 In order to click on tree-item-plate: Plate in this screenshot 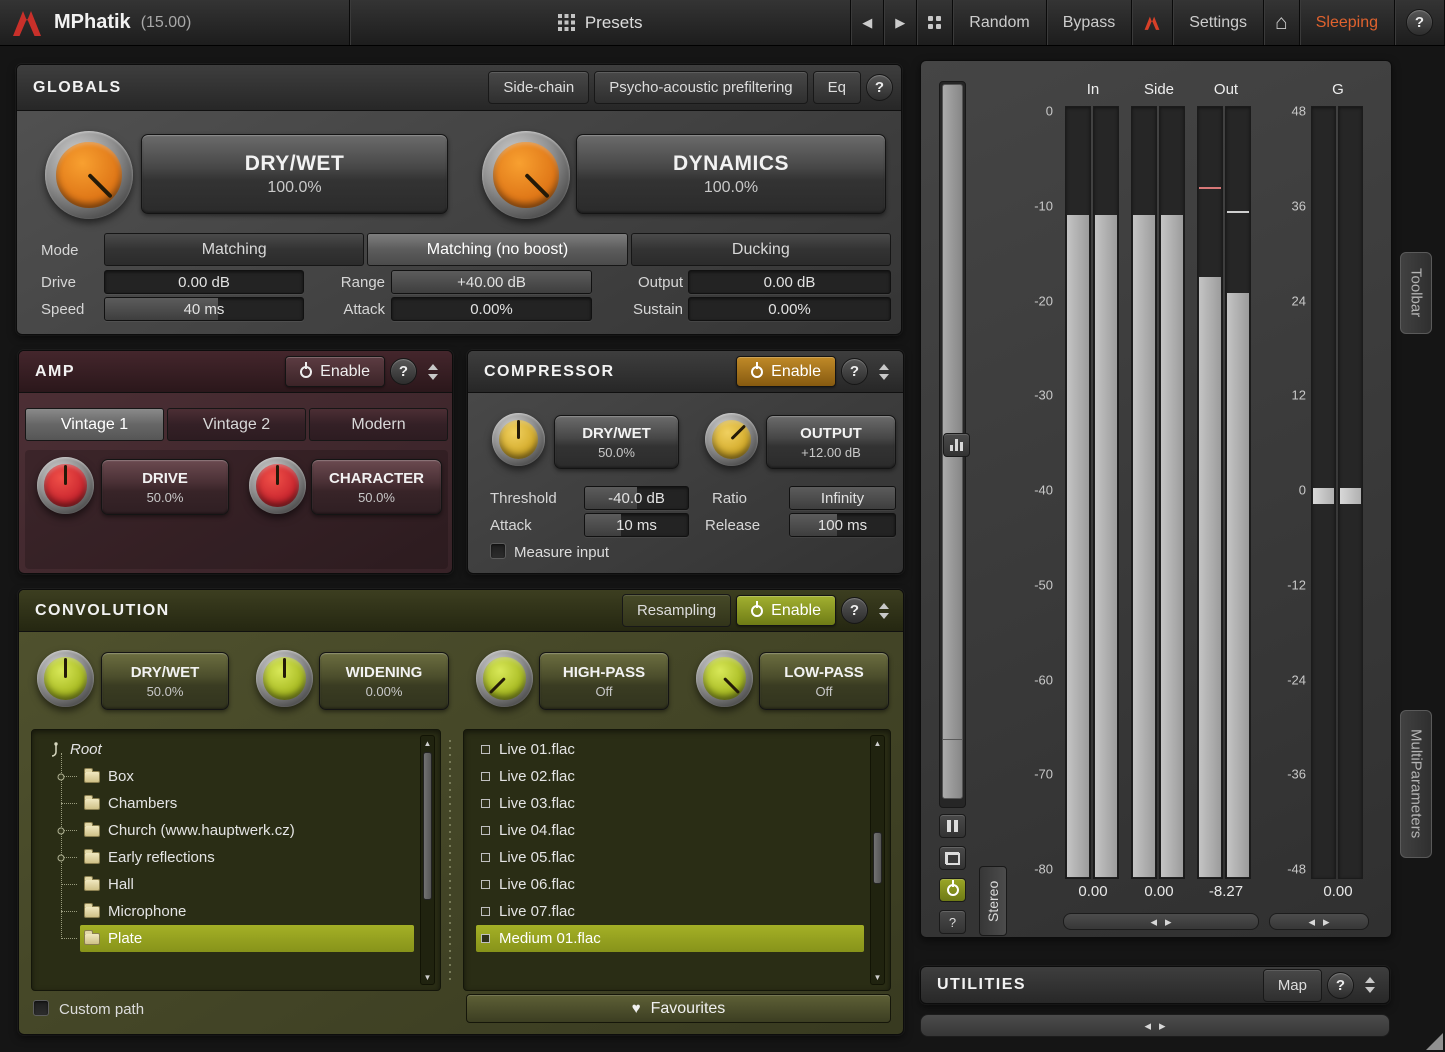, I will do `click(236, 938)`.